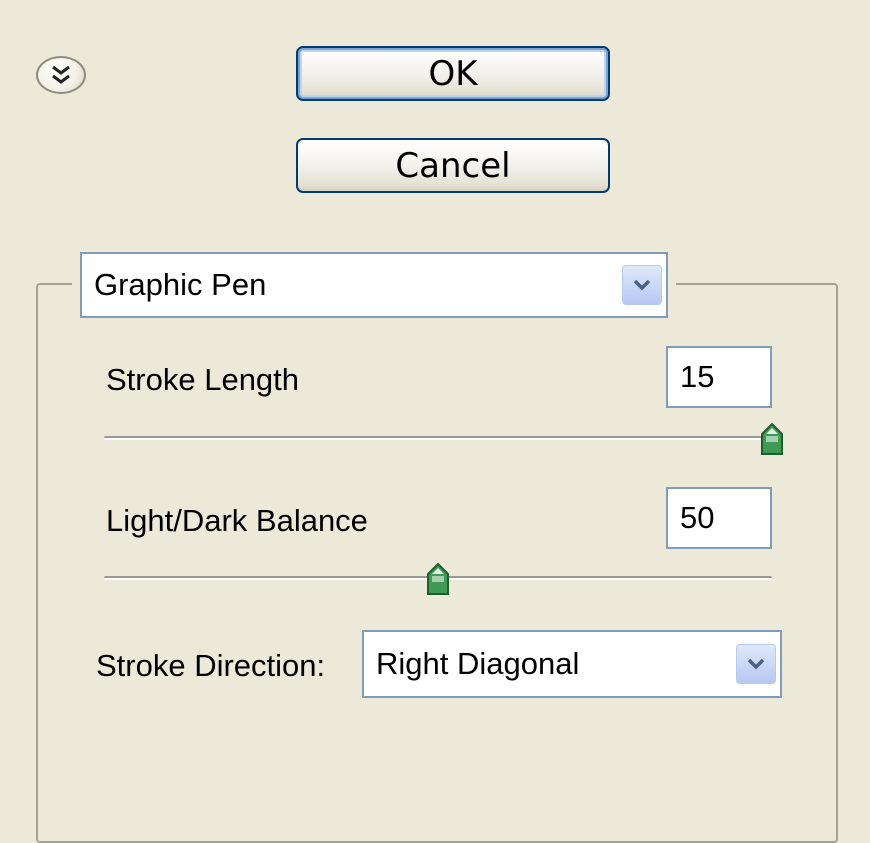 The image size is (870, 843). I want to click on collapse-toggle-button, so click(61, 75).